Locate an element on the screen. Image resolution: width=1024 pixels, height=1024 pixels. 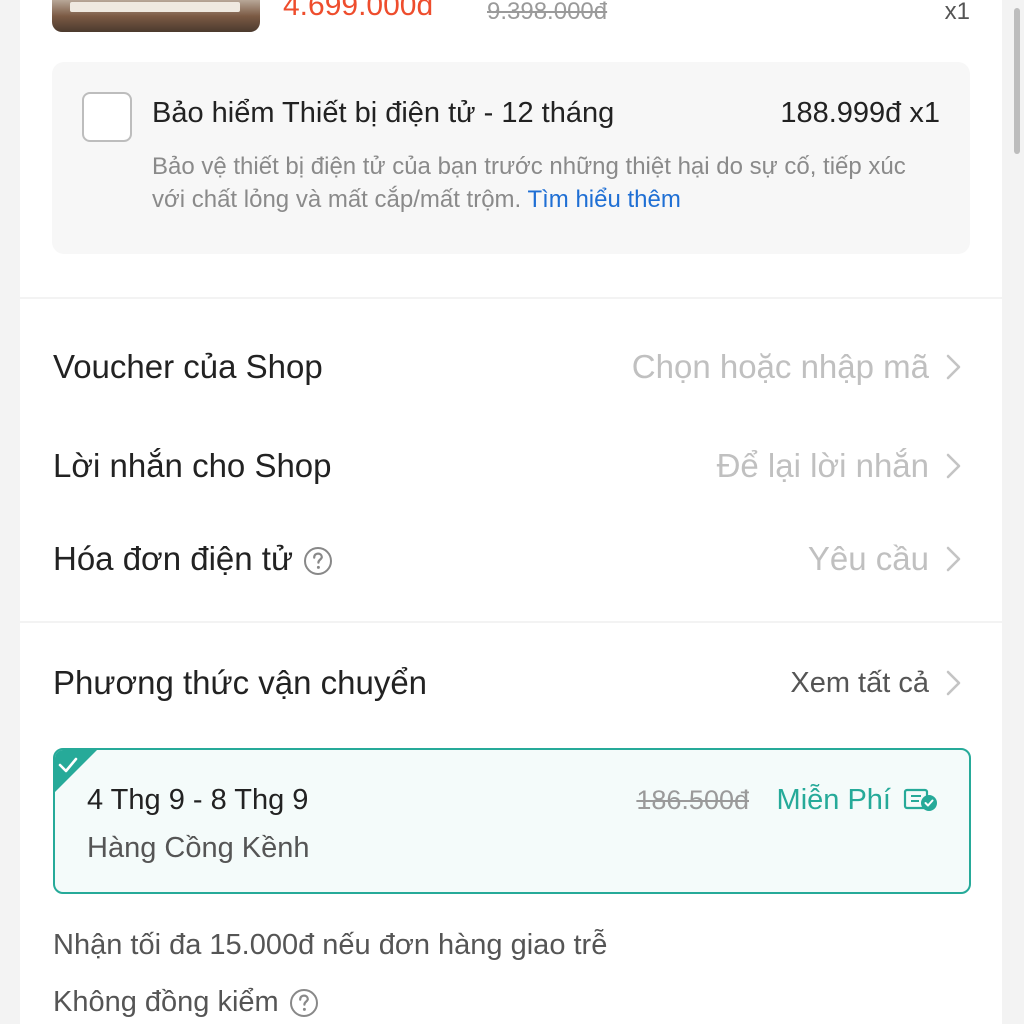
shop-voucher-value: Chọn hoặc nhập mã is located at coordinates (780, 366).